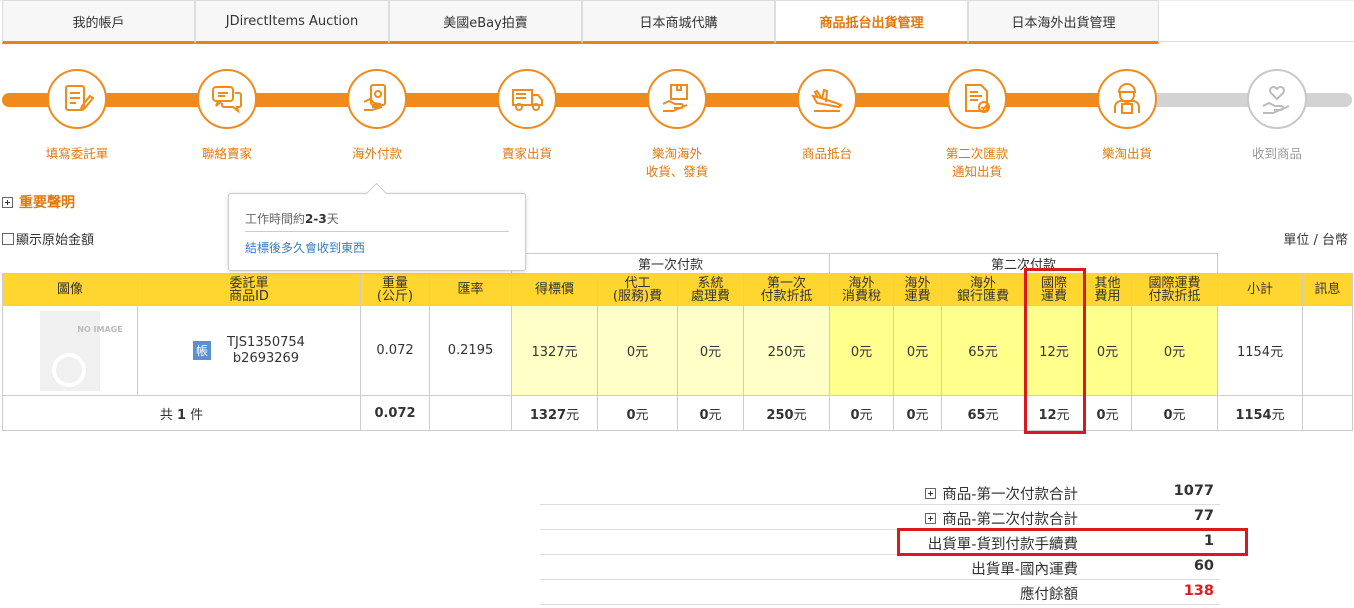 This screenshot has width=1354, height=608. Describe the element at coordinates (637, 350) in the screenshot. I see `agency-fee-value: 0元` at that location.